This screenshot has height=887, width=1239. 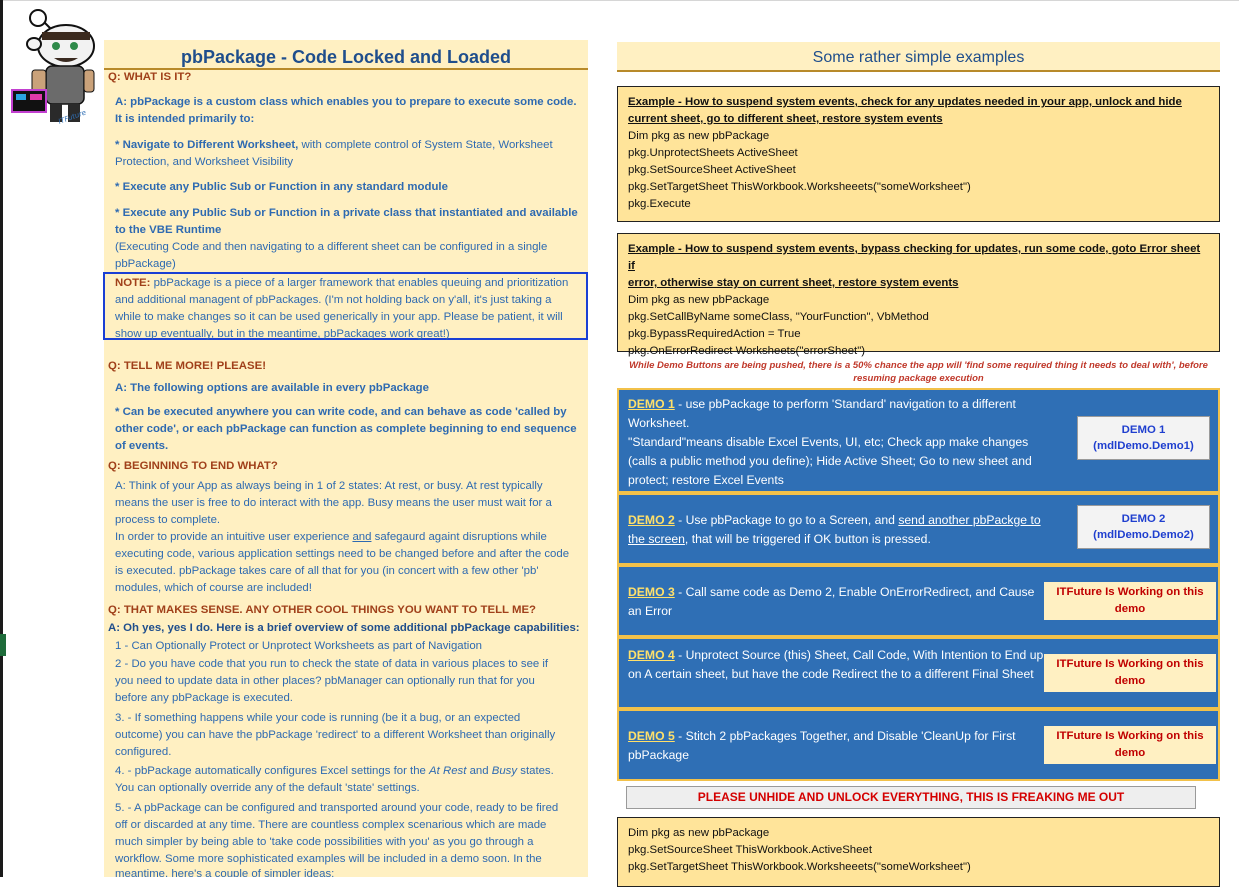 I want to click on left-panel-title: pbPackage - Code Locked and Loaded, so click(x=346, y=55).